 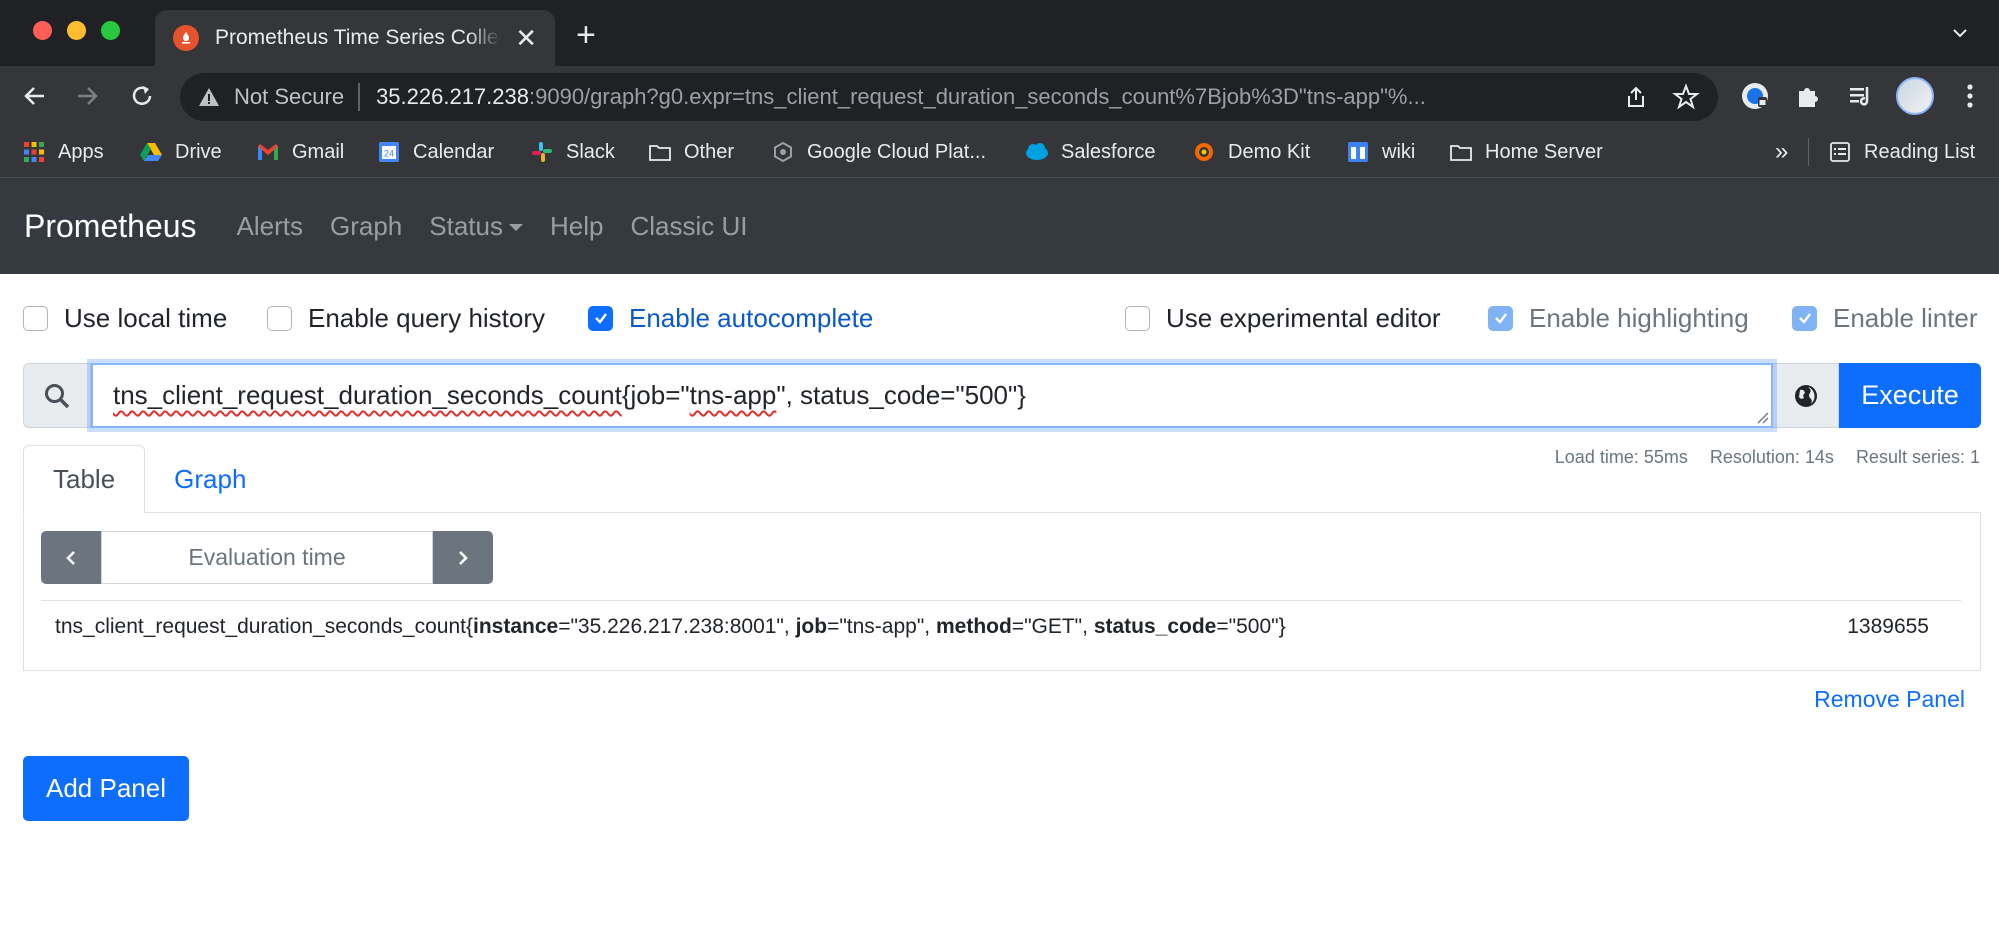 I want to click on enable-autocomplete-option: Enable autocomplete, so click(x=730, y=318).